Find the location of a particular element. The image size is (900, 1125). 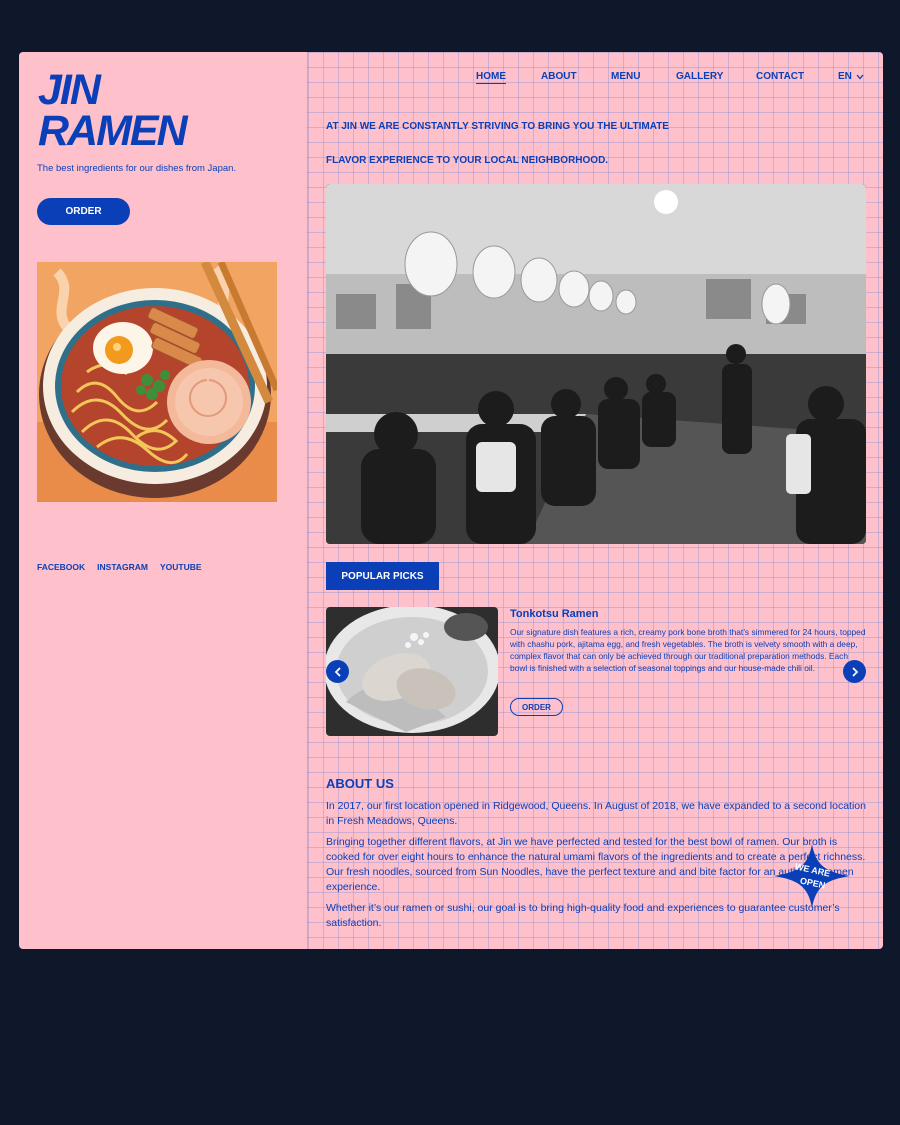

chevron-left-icon is located at coordinates (337, 671).